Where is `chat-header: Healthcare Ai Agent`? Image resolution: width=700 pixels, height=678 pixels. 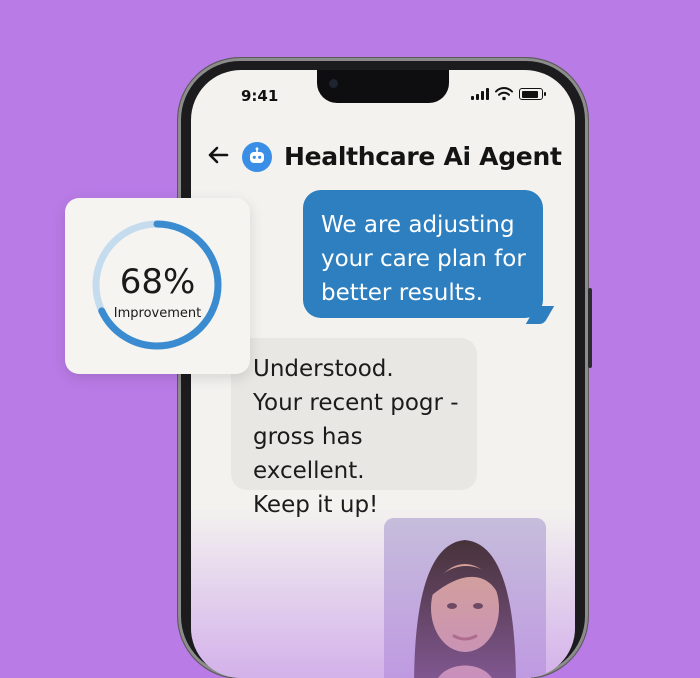
chat-header: Healthcare Ai Agent is located at coordinates (383, 162).